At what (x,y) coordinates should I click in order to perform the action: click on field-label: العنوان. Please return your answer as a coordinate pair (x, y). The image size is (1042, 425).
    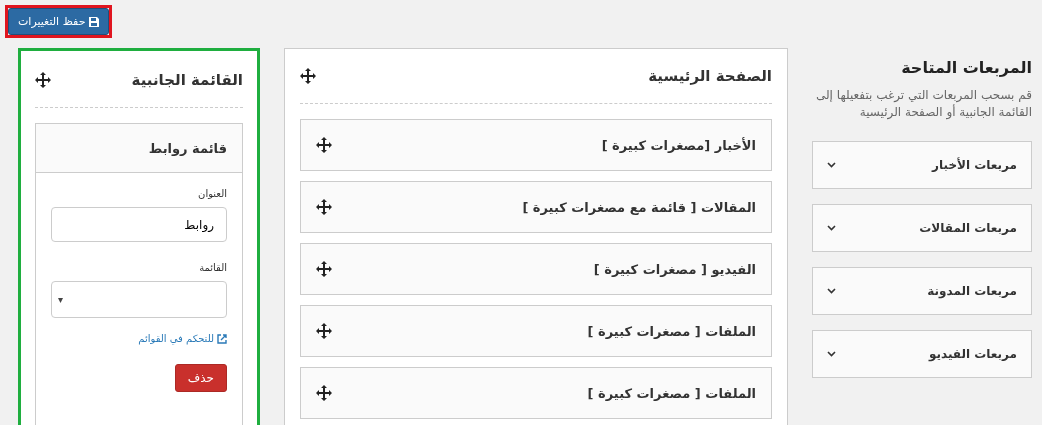
    Looking at the image, I should click on (212, 193).